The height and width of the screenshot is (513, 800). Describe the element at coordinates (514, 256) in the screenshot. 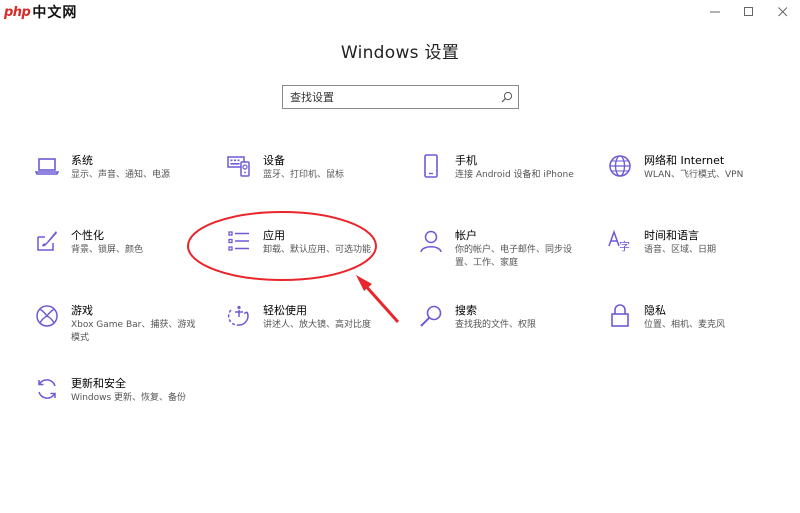

I see `tile-desc: 你的帐户、电子邮件、同步设置、工作、家庭` at that location.